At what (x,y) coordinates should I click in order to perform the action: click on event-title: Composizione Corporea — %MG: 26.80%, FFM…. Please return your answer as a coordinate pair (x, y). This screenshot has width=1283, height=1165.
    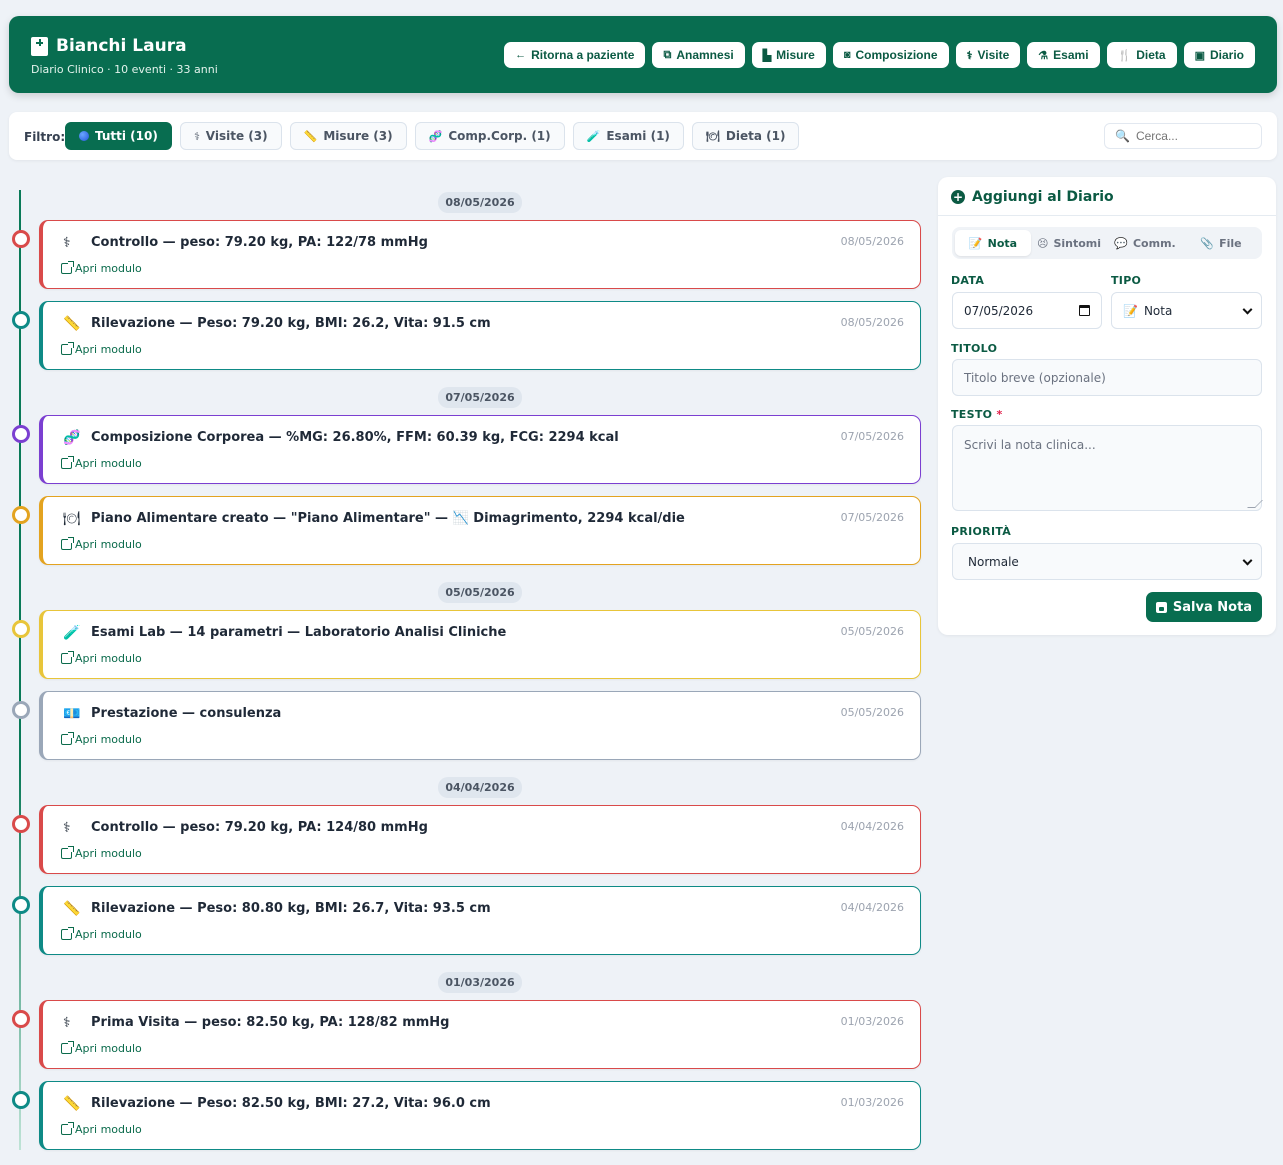
    Looking at the image, I should click on (355, 437).